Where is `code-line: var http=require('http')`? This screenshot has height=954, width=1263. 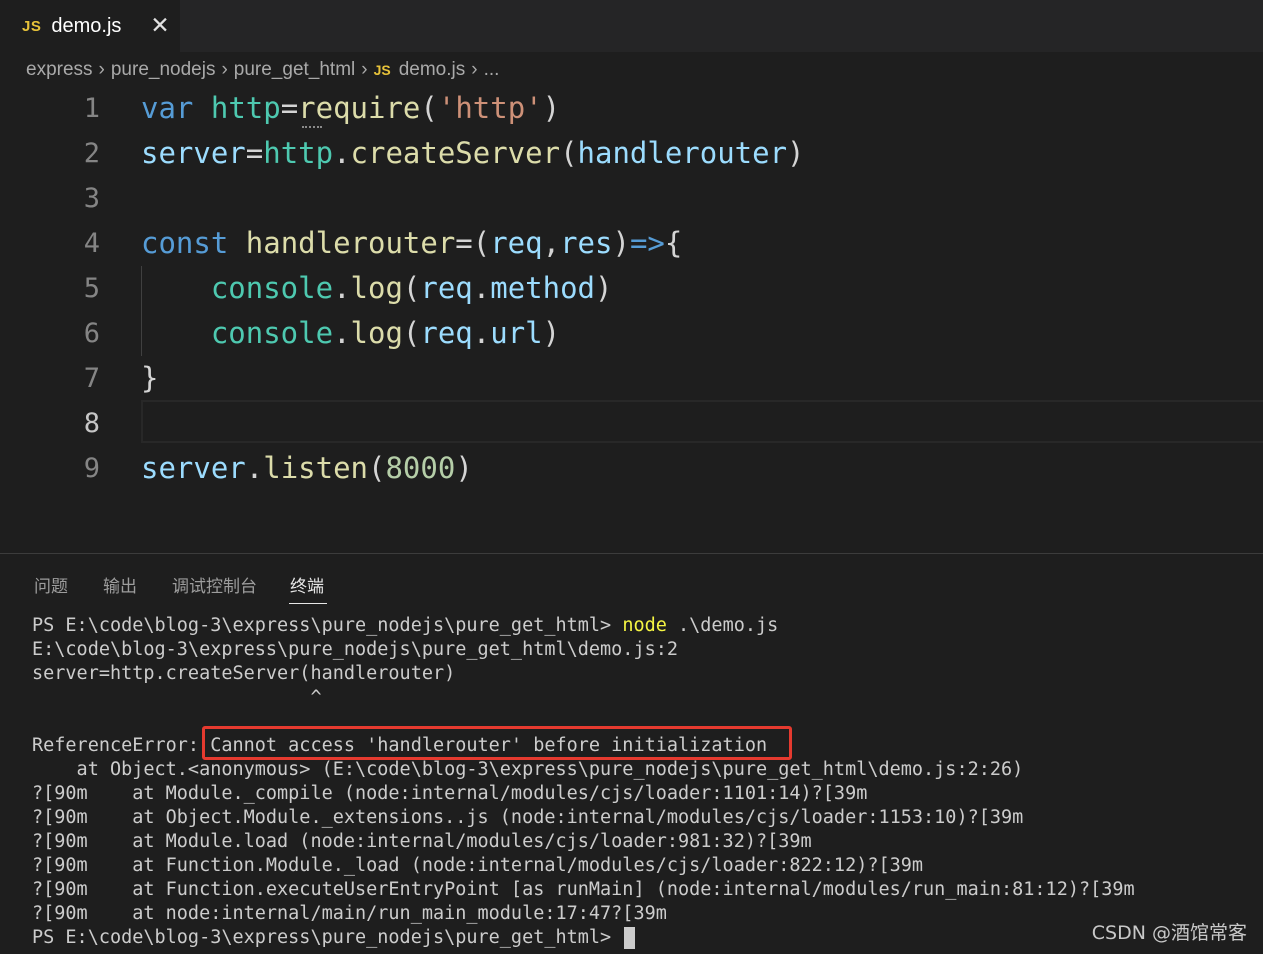
code-line: var http=require('http') is located at coordinates (350, 108).